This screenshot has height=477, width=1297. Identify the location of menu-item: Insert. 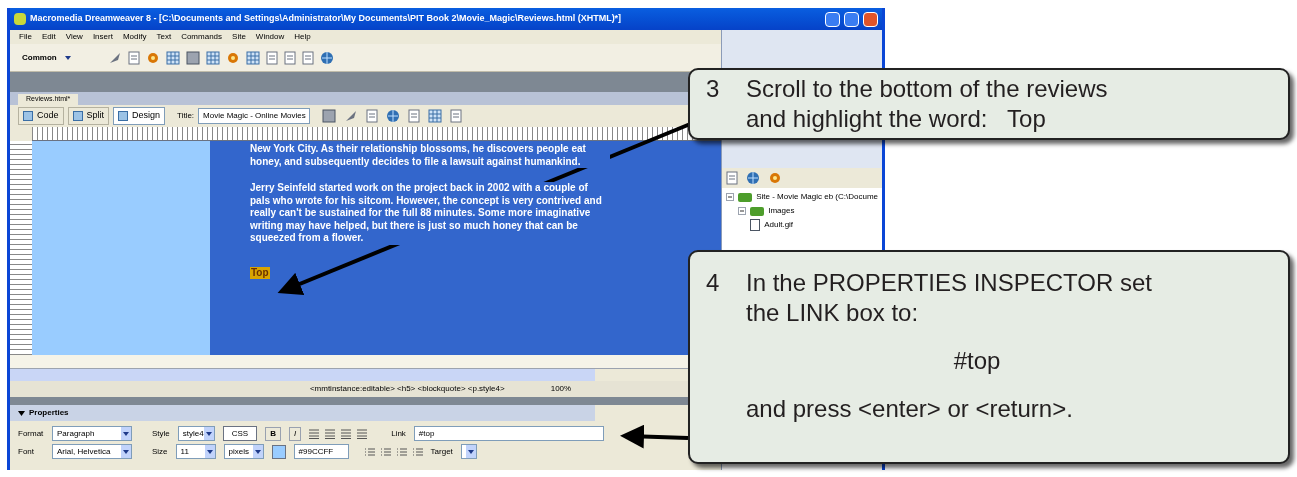
(102, 37).